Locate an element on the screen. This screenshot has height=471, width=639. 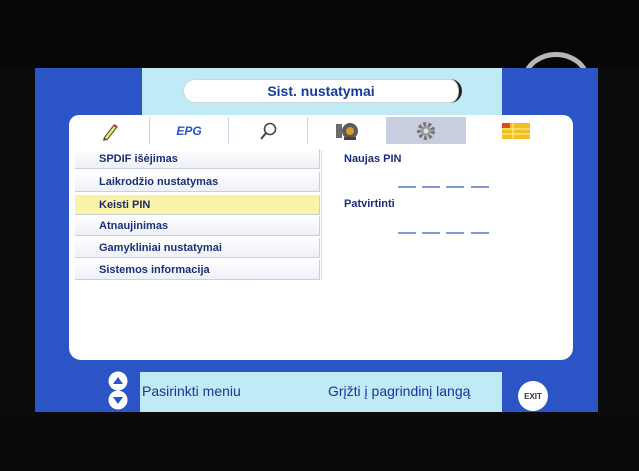
tab-info is located at coordinates (516, 130).